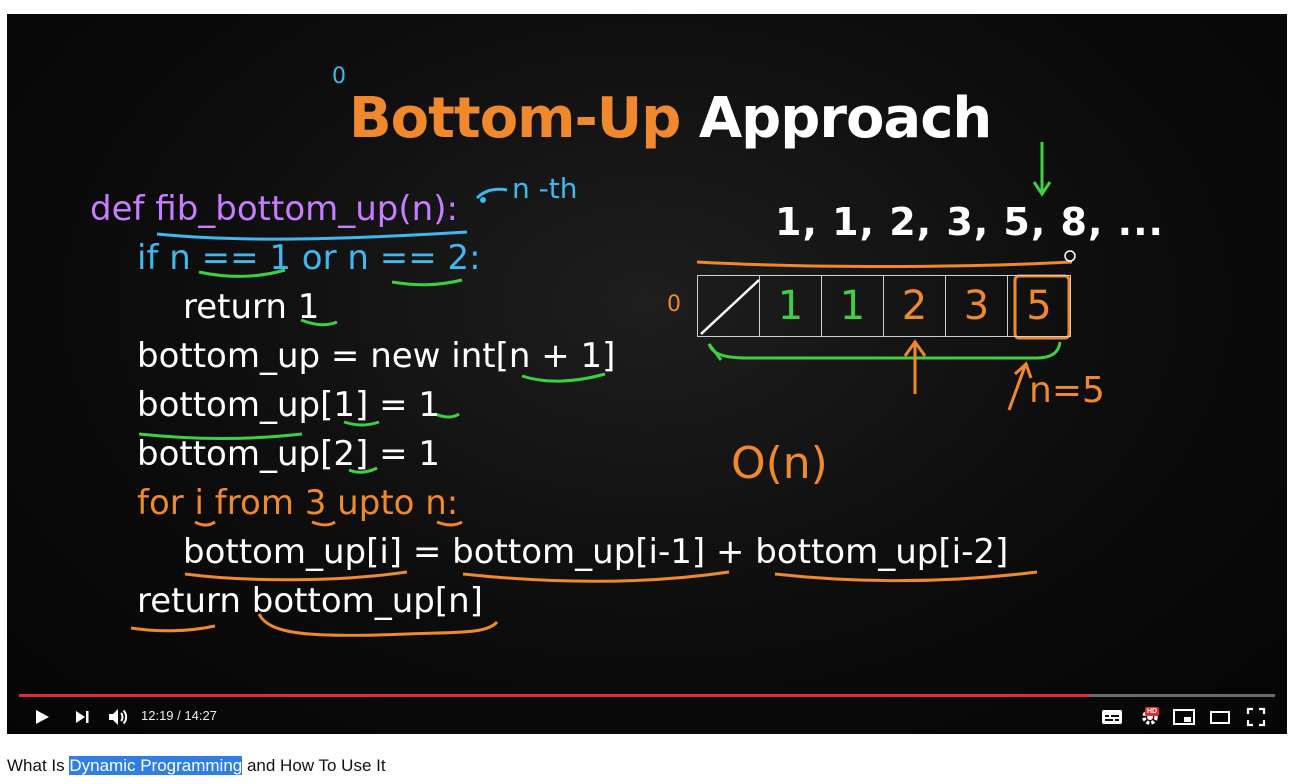 This screenshot has width=1302, height=784. I want to click on video-title-prefix: What Is, so click(38, 765).